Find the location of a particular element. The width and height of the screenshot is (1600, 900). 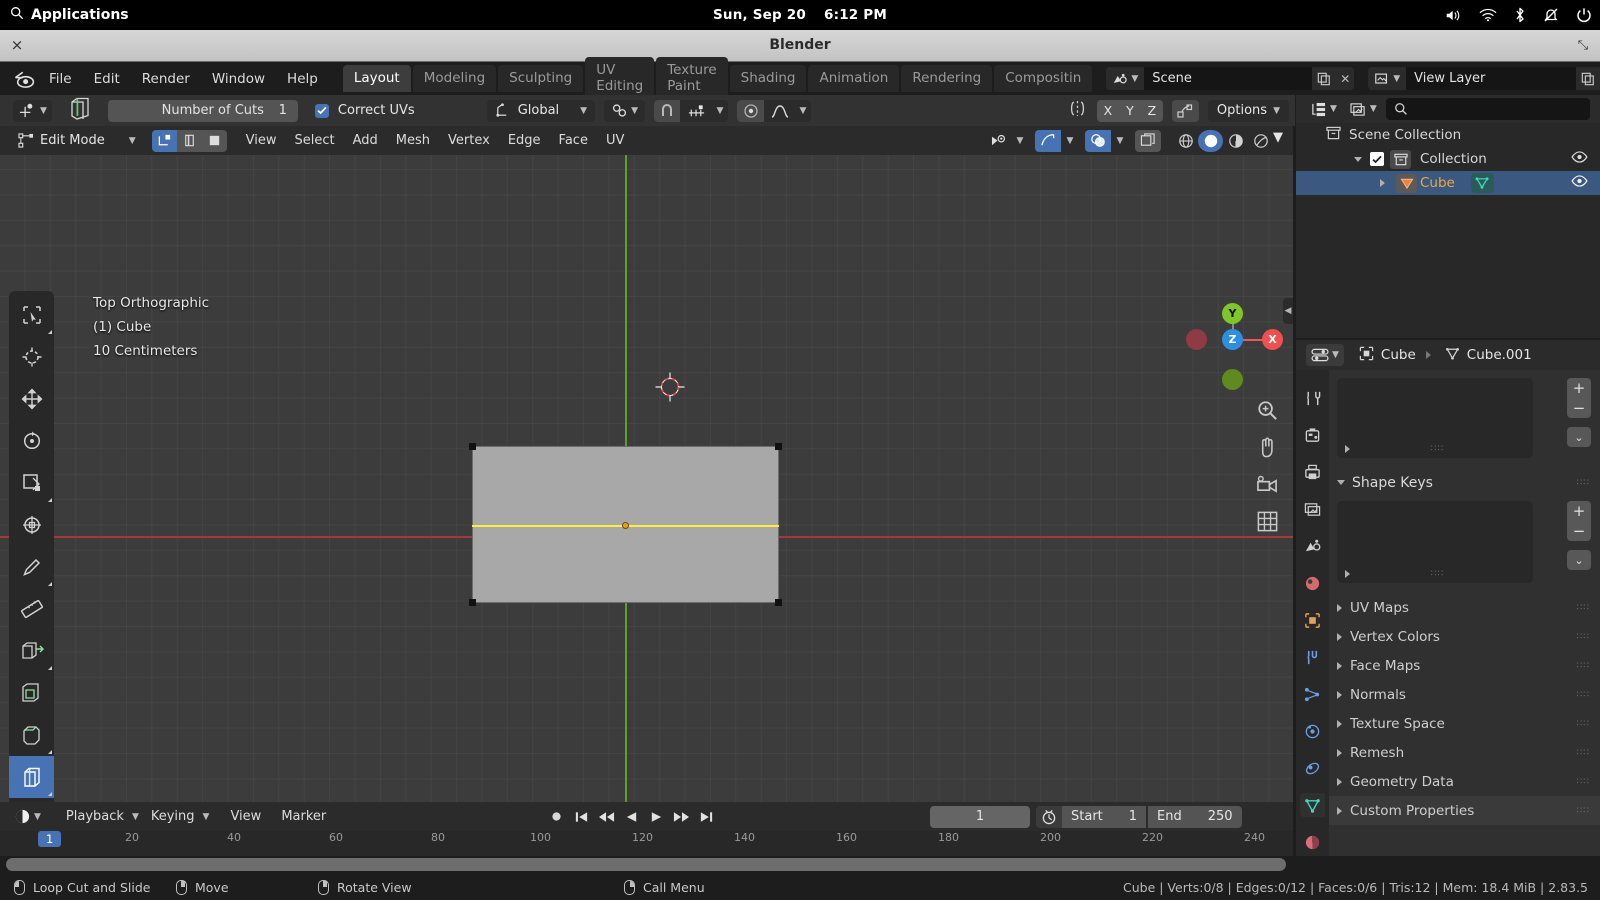

vertex-group-remove-button: − is located at coordinates (1579, 408).